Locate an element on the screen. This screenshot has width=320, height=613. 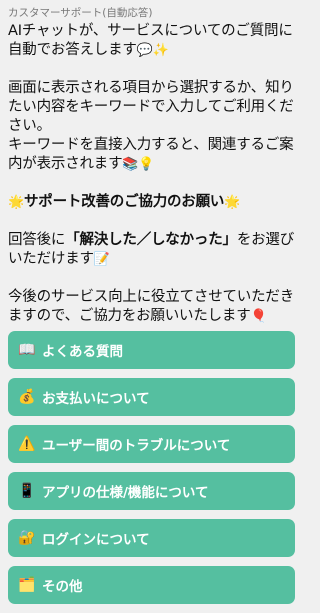
card-index-icon: 🗂️ is located at coordinates (27, 585).